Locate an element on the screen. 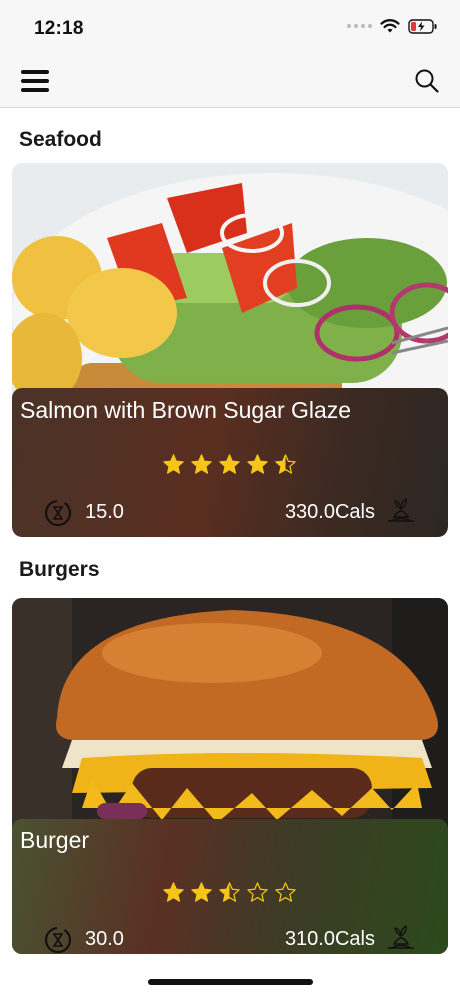 This screenshot has width=460, height=996. home-indicator-area is located at coordinates (230, 975).